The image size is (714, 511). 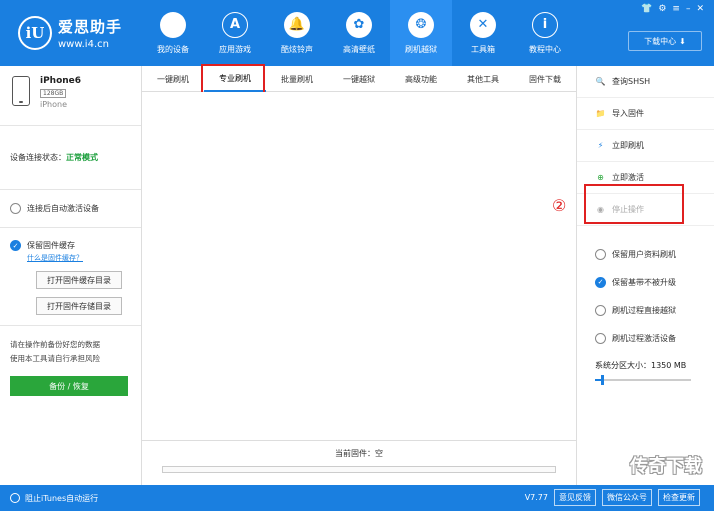 I want to click on download-center-button: 下载中心 ⬇, so click(x=665, y=41).